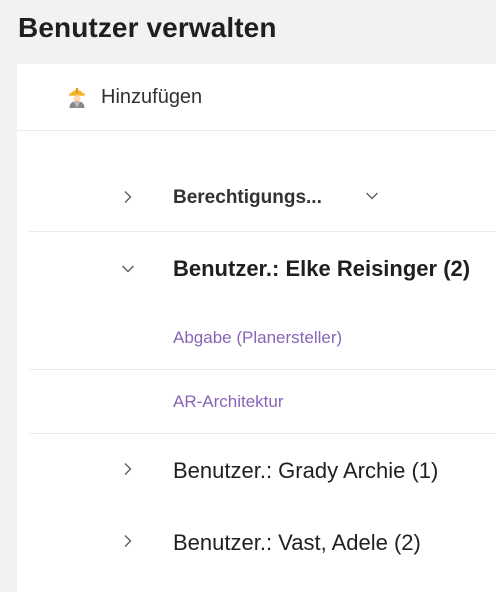 The height and width of the screenshot is (592, 496). I want to click on add-button: Hinzufügen, so click(133, 97).